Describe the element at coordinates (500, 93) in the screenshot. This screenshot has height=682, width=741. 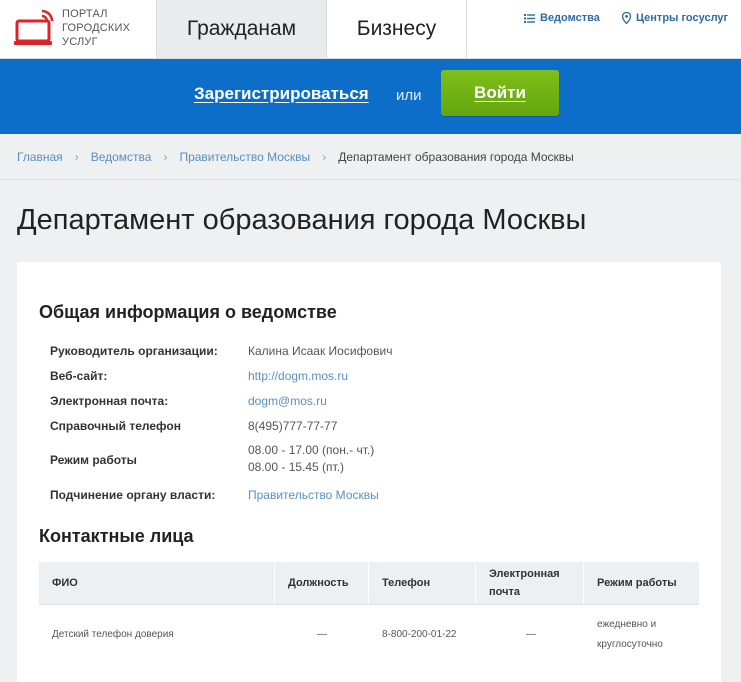
I see `login-button: Войти` at that location.